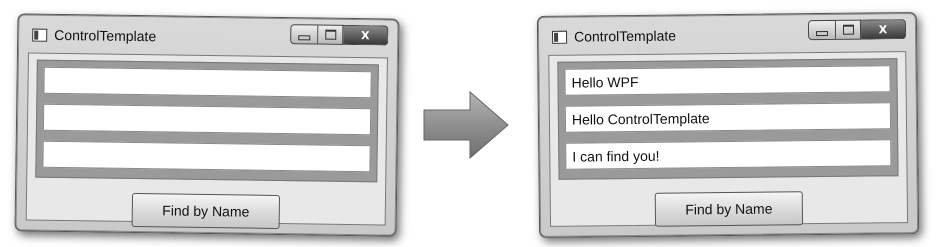 This screenshot has height=247, width=938. What do you see at coordinates (727, 80) in the screenshot?
I see `textbox-1: Hello WPF` at bounding box center [727, 80].